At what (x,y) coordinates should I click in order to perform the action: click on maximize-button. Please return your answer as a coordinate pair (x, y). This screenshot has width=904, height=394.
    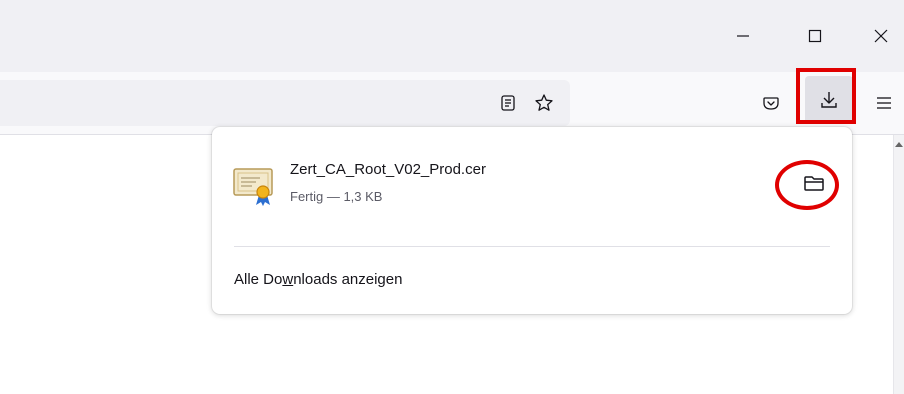
    Looking at the image, I should click on (815, 36).